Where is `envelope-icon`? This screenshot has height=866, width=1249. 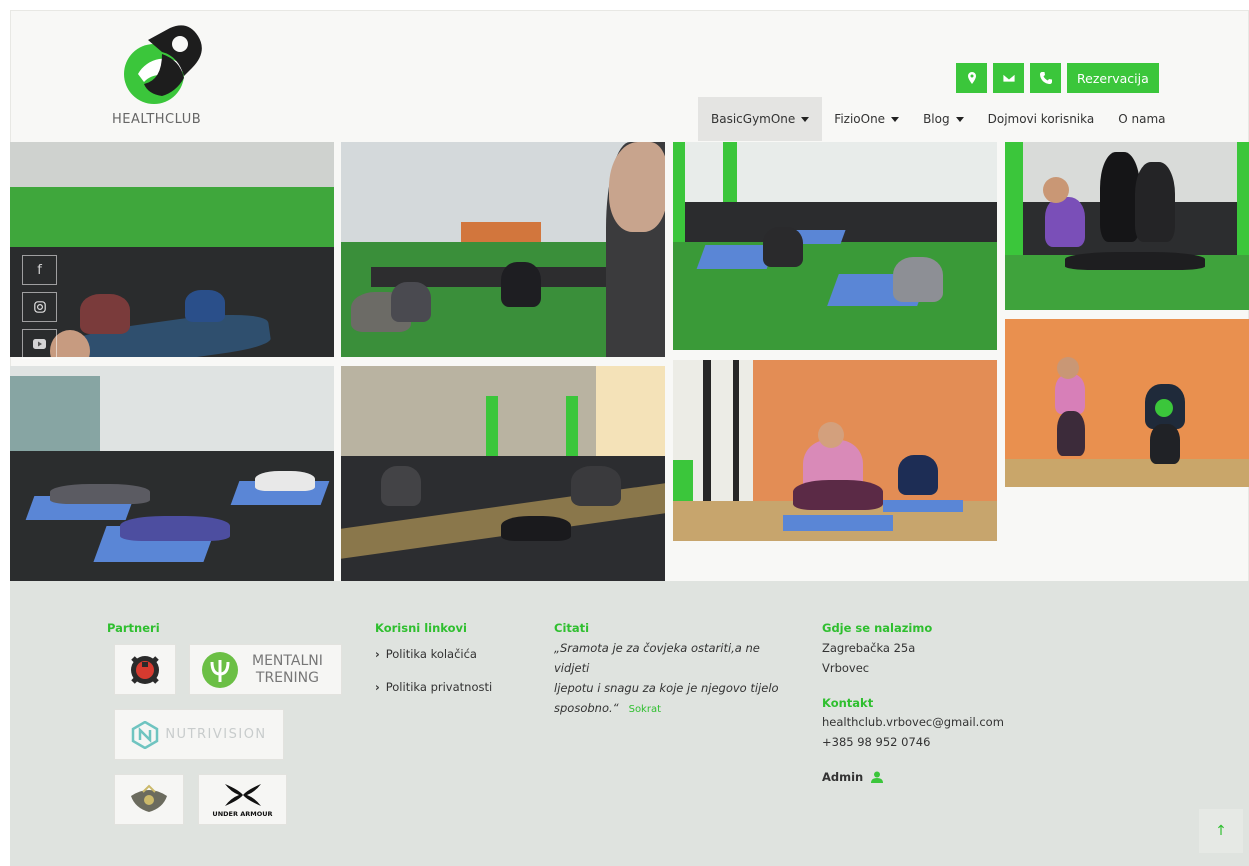 envelope-icon is located at coordinates (1008, 78).